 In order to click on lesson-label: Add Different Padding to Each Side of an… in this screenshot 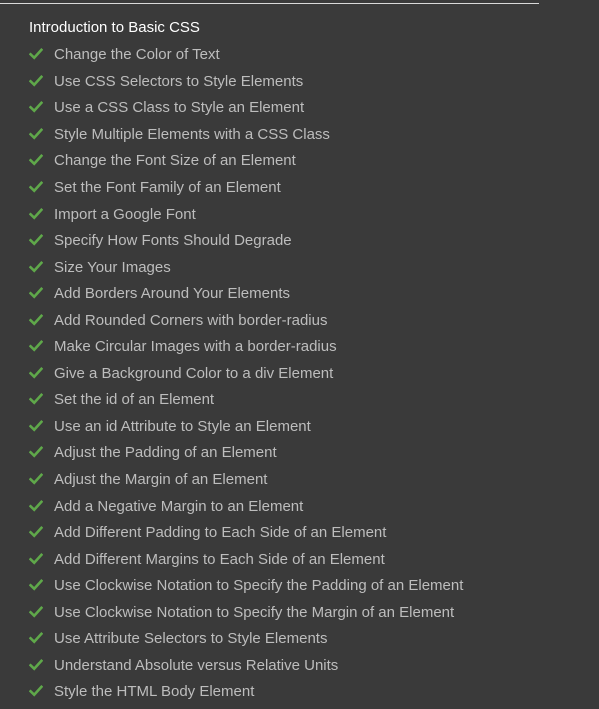, I will do `click(220, 533)`.